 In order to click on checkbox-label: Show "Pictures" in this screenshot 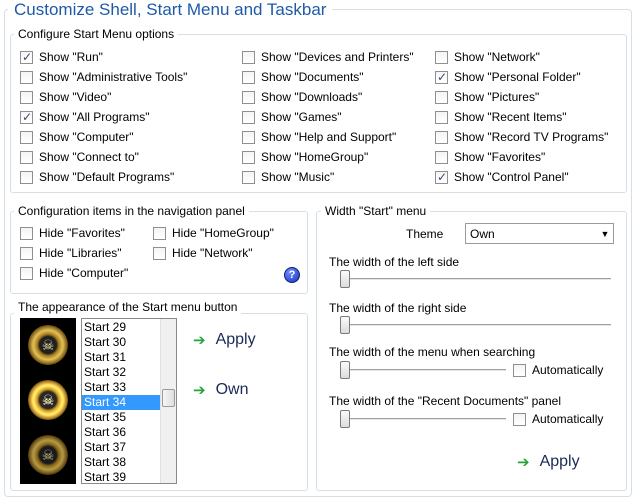, I will do `click(497, 97)`.